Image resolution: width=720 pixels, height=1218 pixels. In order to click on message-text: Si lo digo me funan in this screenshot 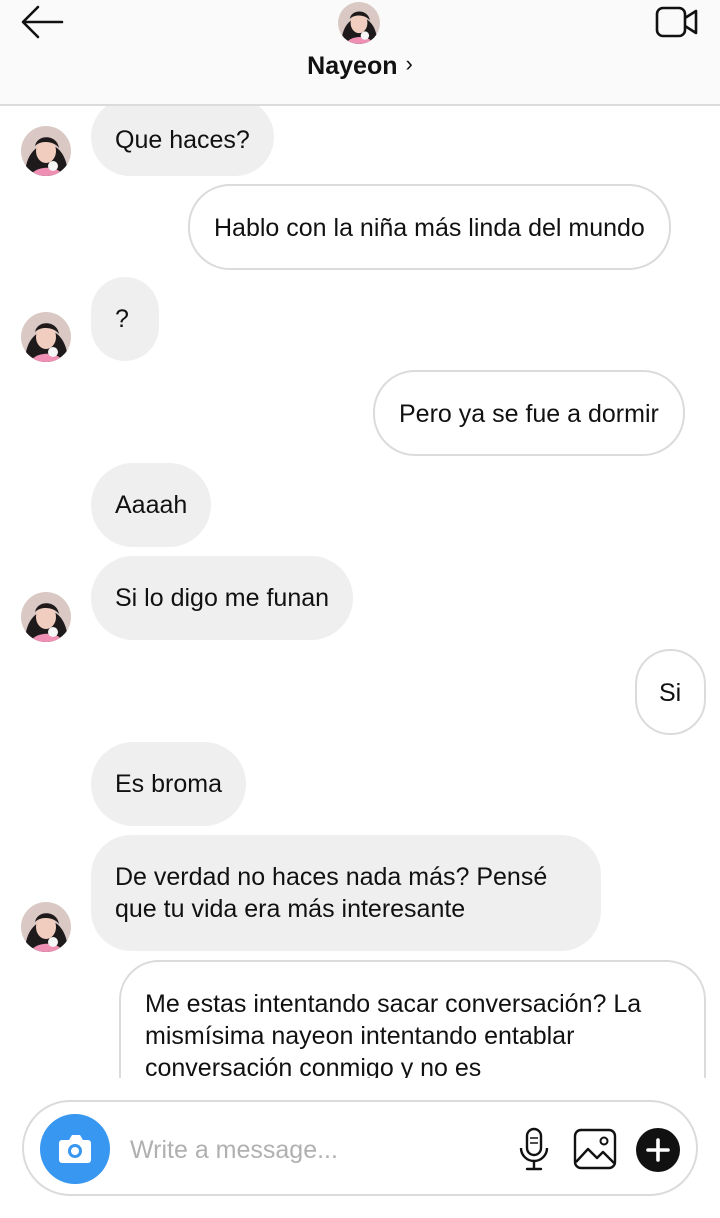, I will do `click(222, 598)`.